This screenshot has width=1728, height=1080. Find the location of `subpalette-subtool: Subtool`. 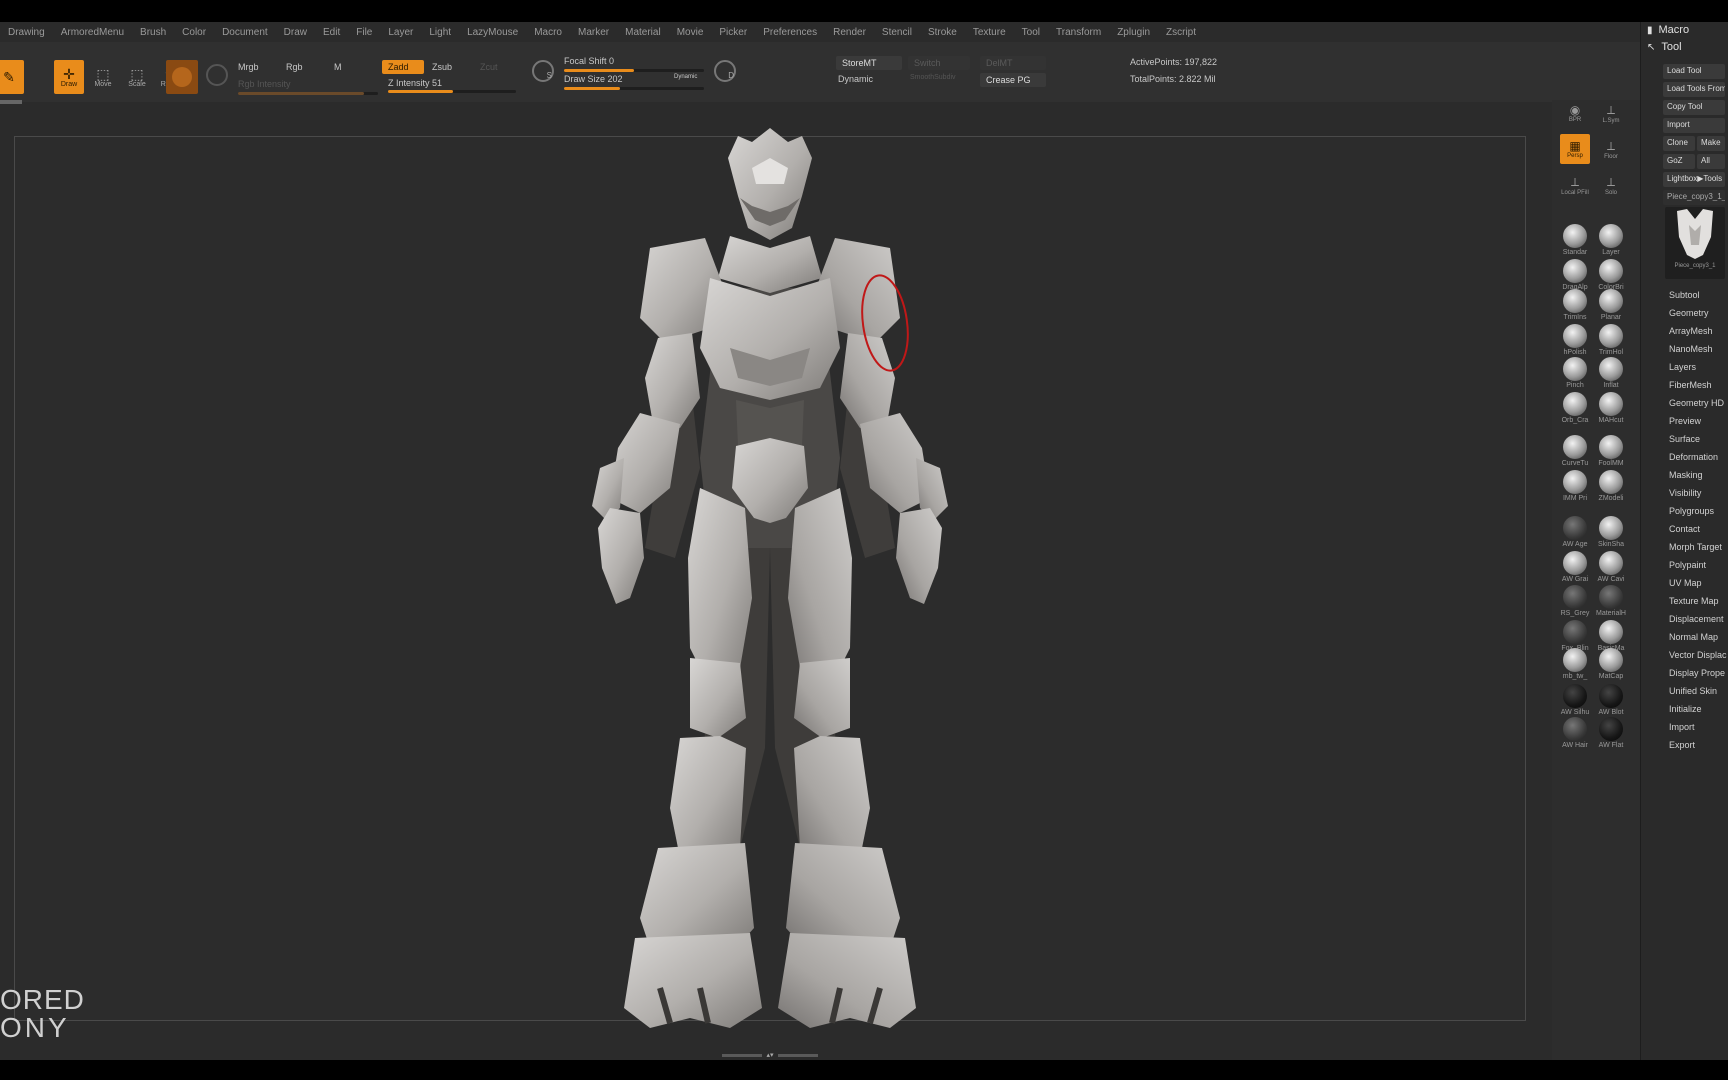

subpalette-subtool: Subtool is located at coordinates (1684, 295).